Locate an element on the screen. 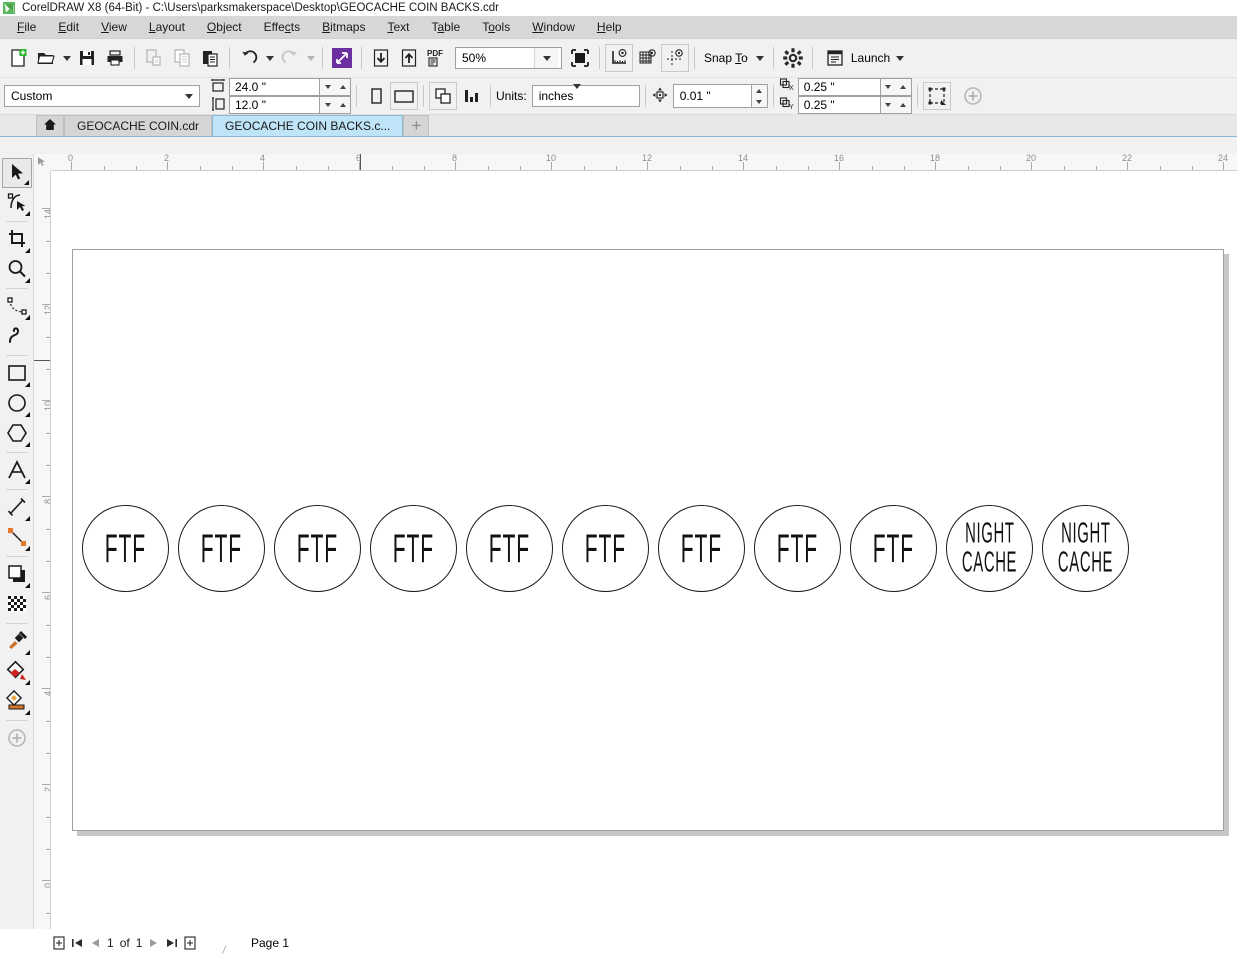 The width and height of the screenshot is (1237, 961). next-page-button is located at coordinates (154, 943).